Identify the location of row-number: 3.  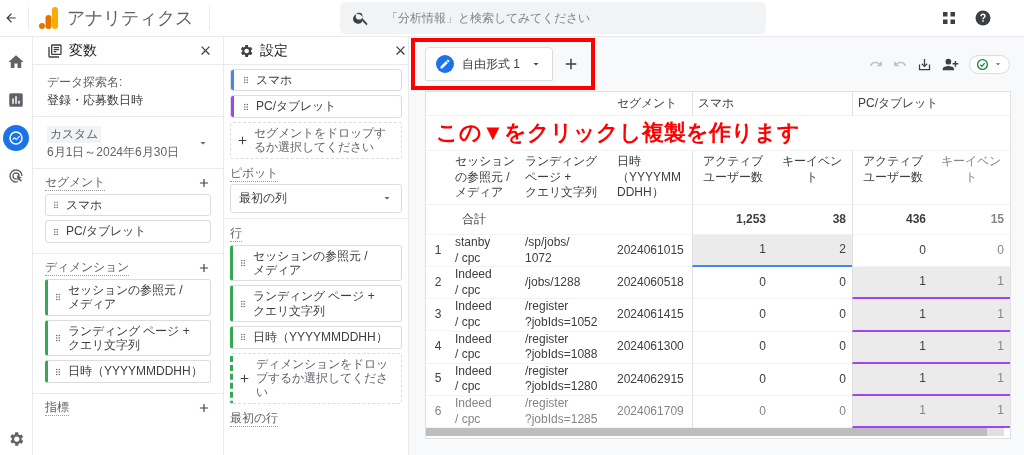
(438, 315).